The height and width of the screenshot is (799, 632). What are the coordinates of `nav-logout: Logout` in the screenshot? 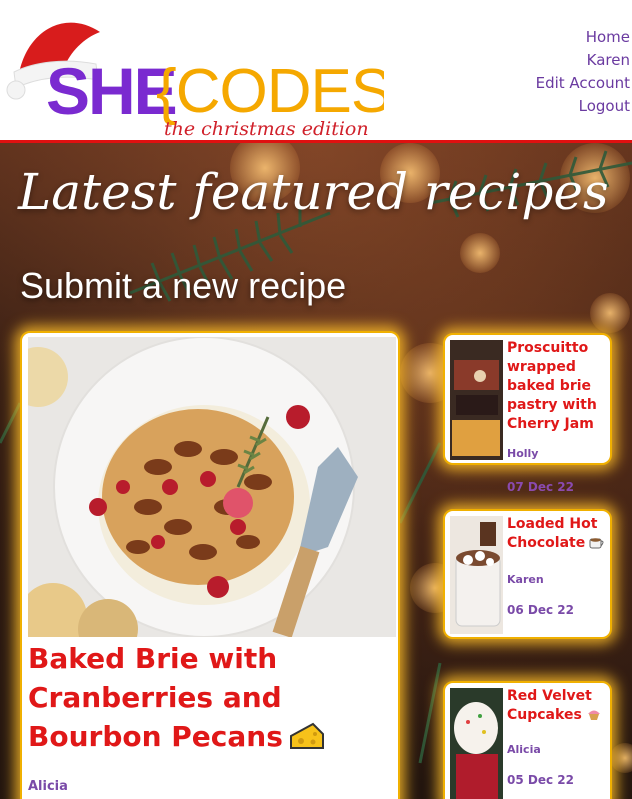 It's located at (583, 106).